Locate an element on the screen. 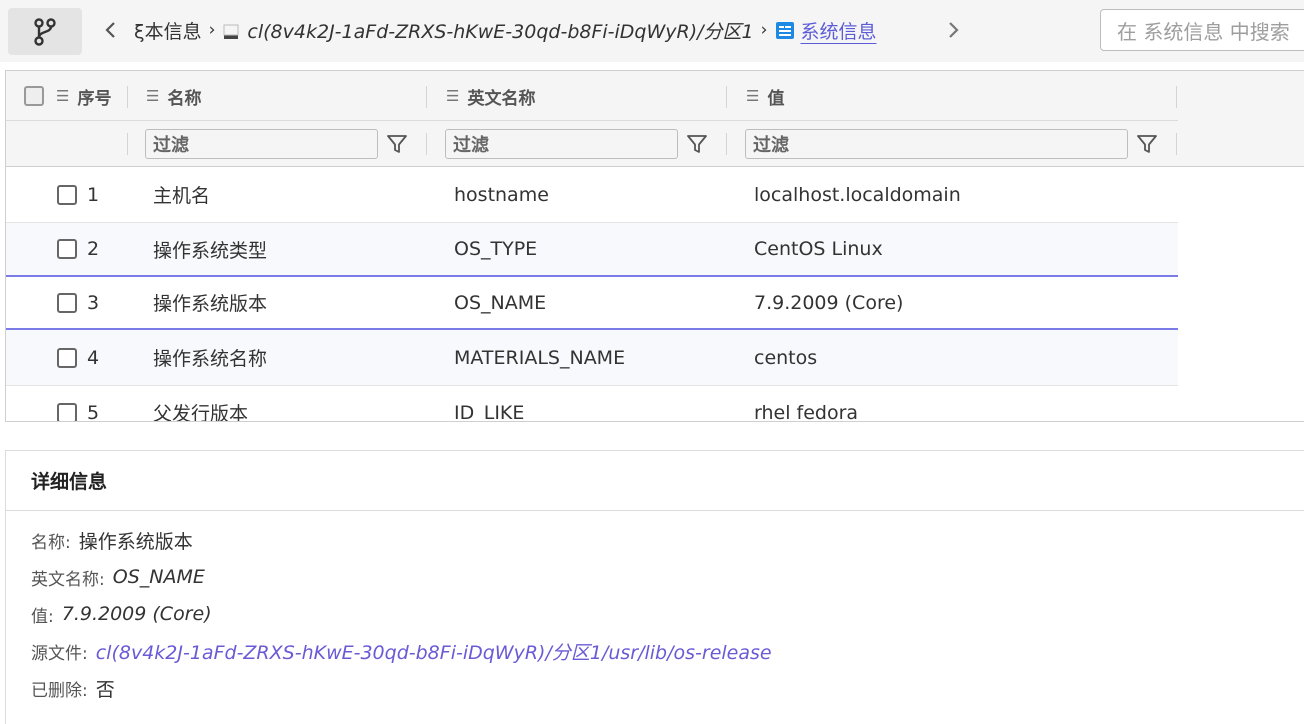 This screenshot has width=1304, height=724. column-header-index: ☰ 序号 is located at coordinates (83, 96).